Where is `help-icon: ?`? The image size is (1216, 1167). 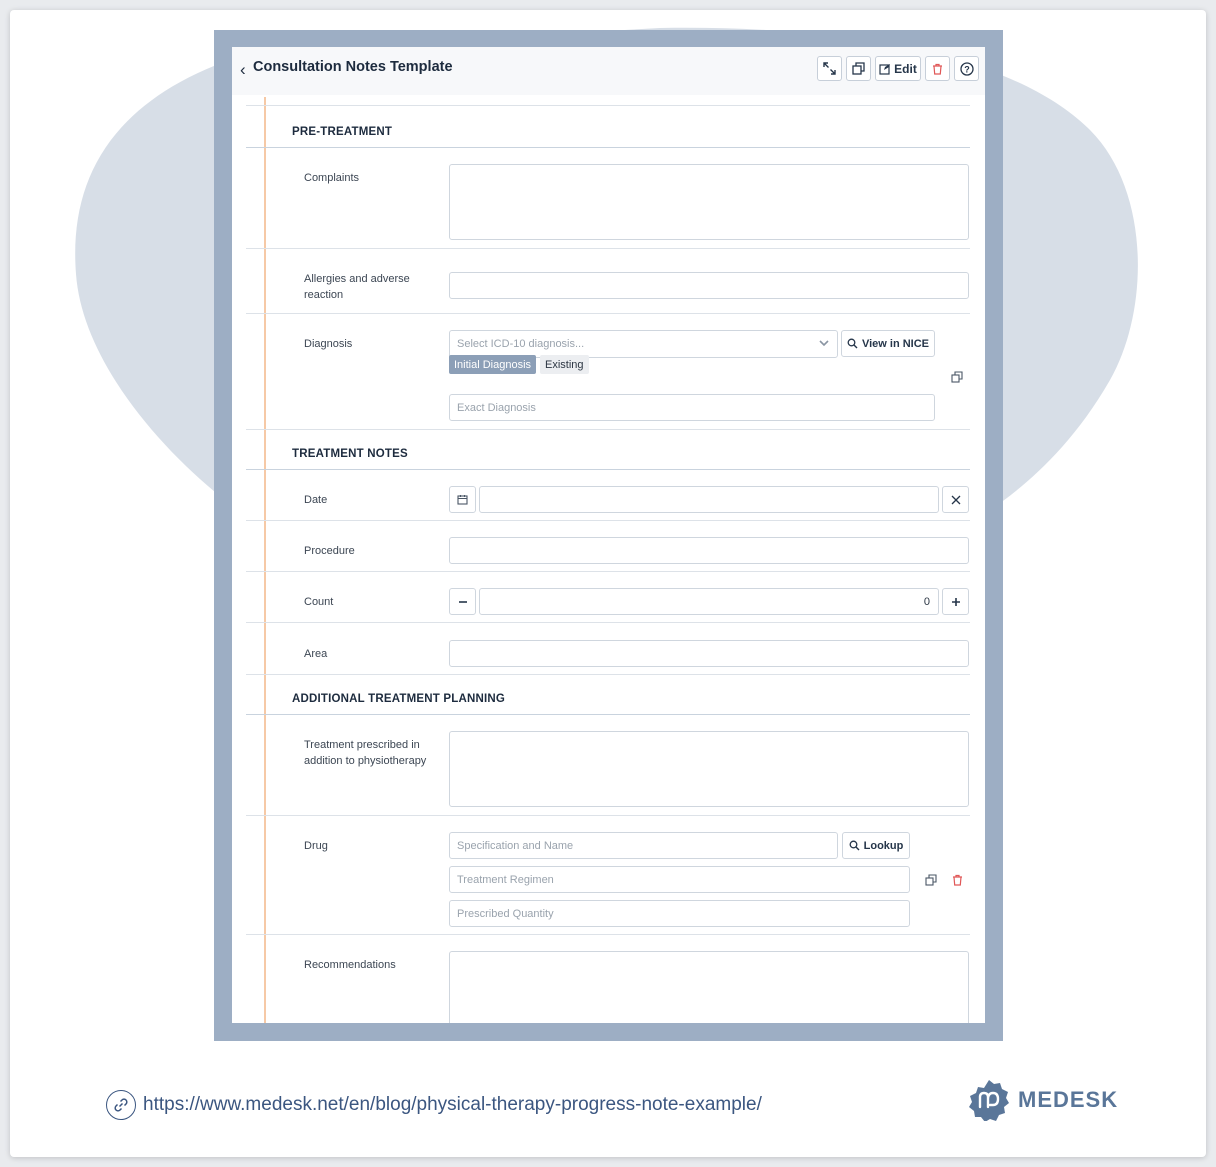 help-icon: ? is located at coordinates (966, 68).